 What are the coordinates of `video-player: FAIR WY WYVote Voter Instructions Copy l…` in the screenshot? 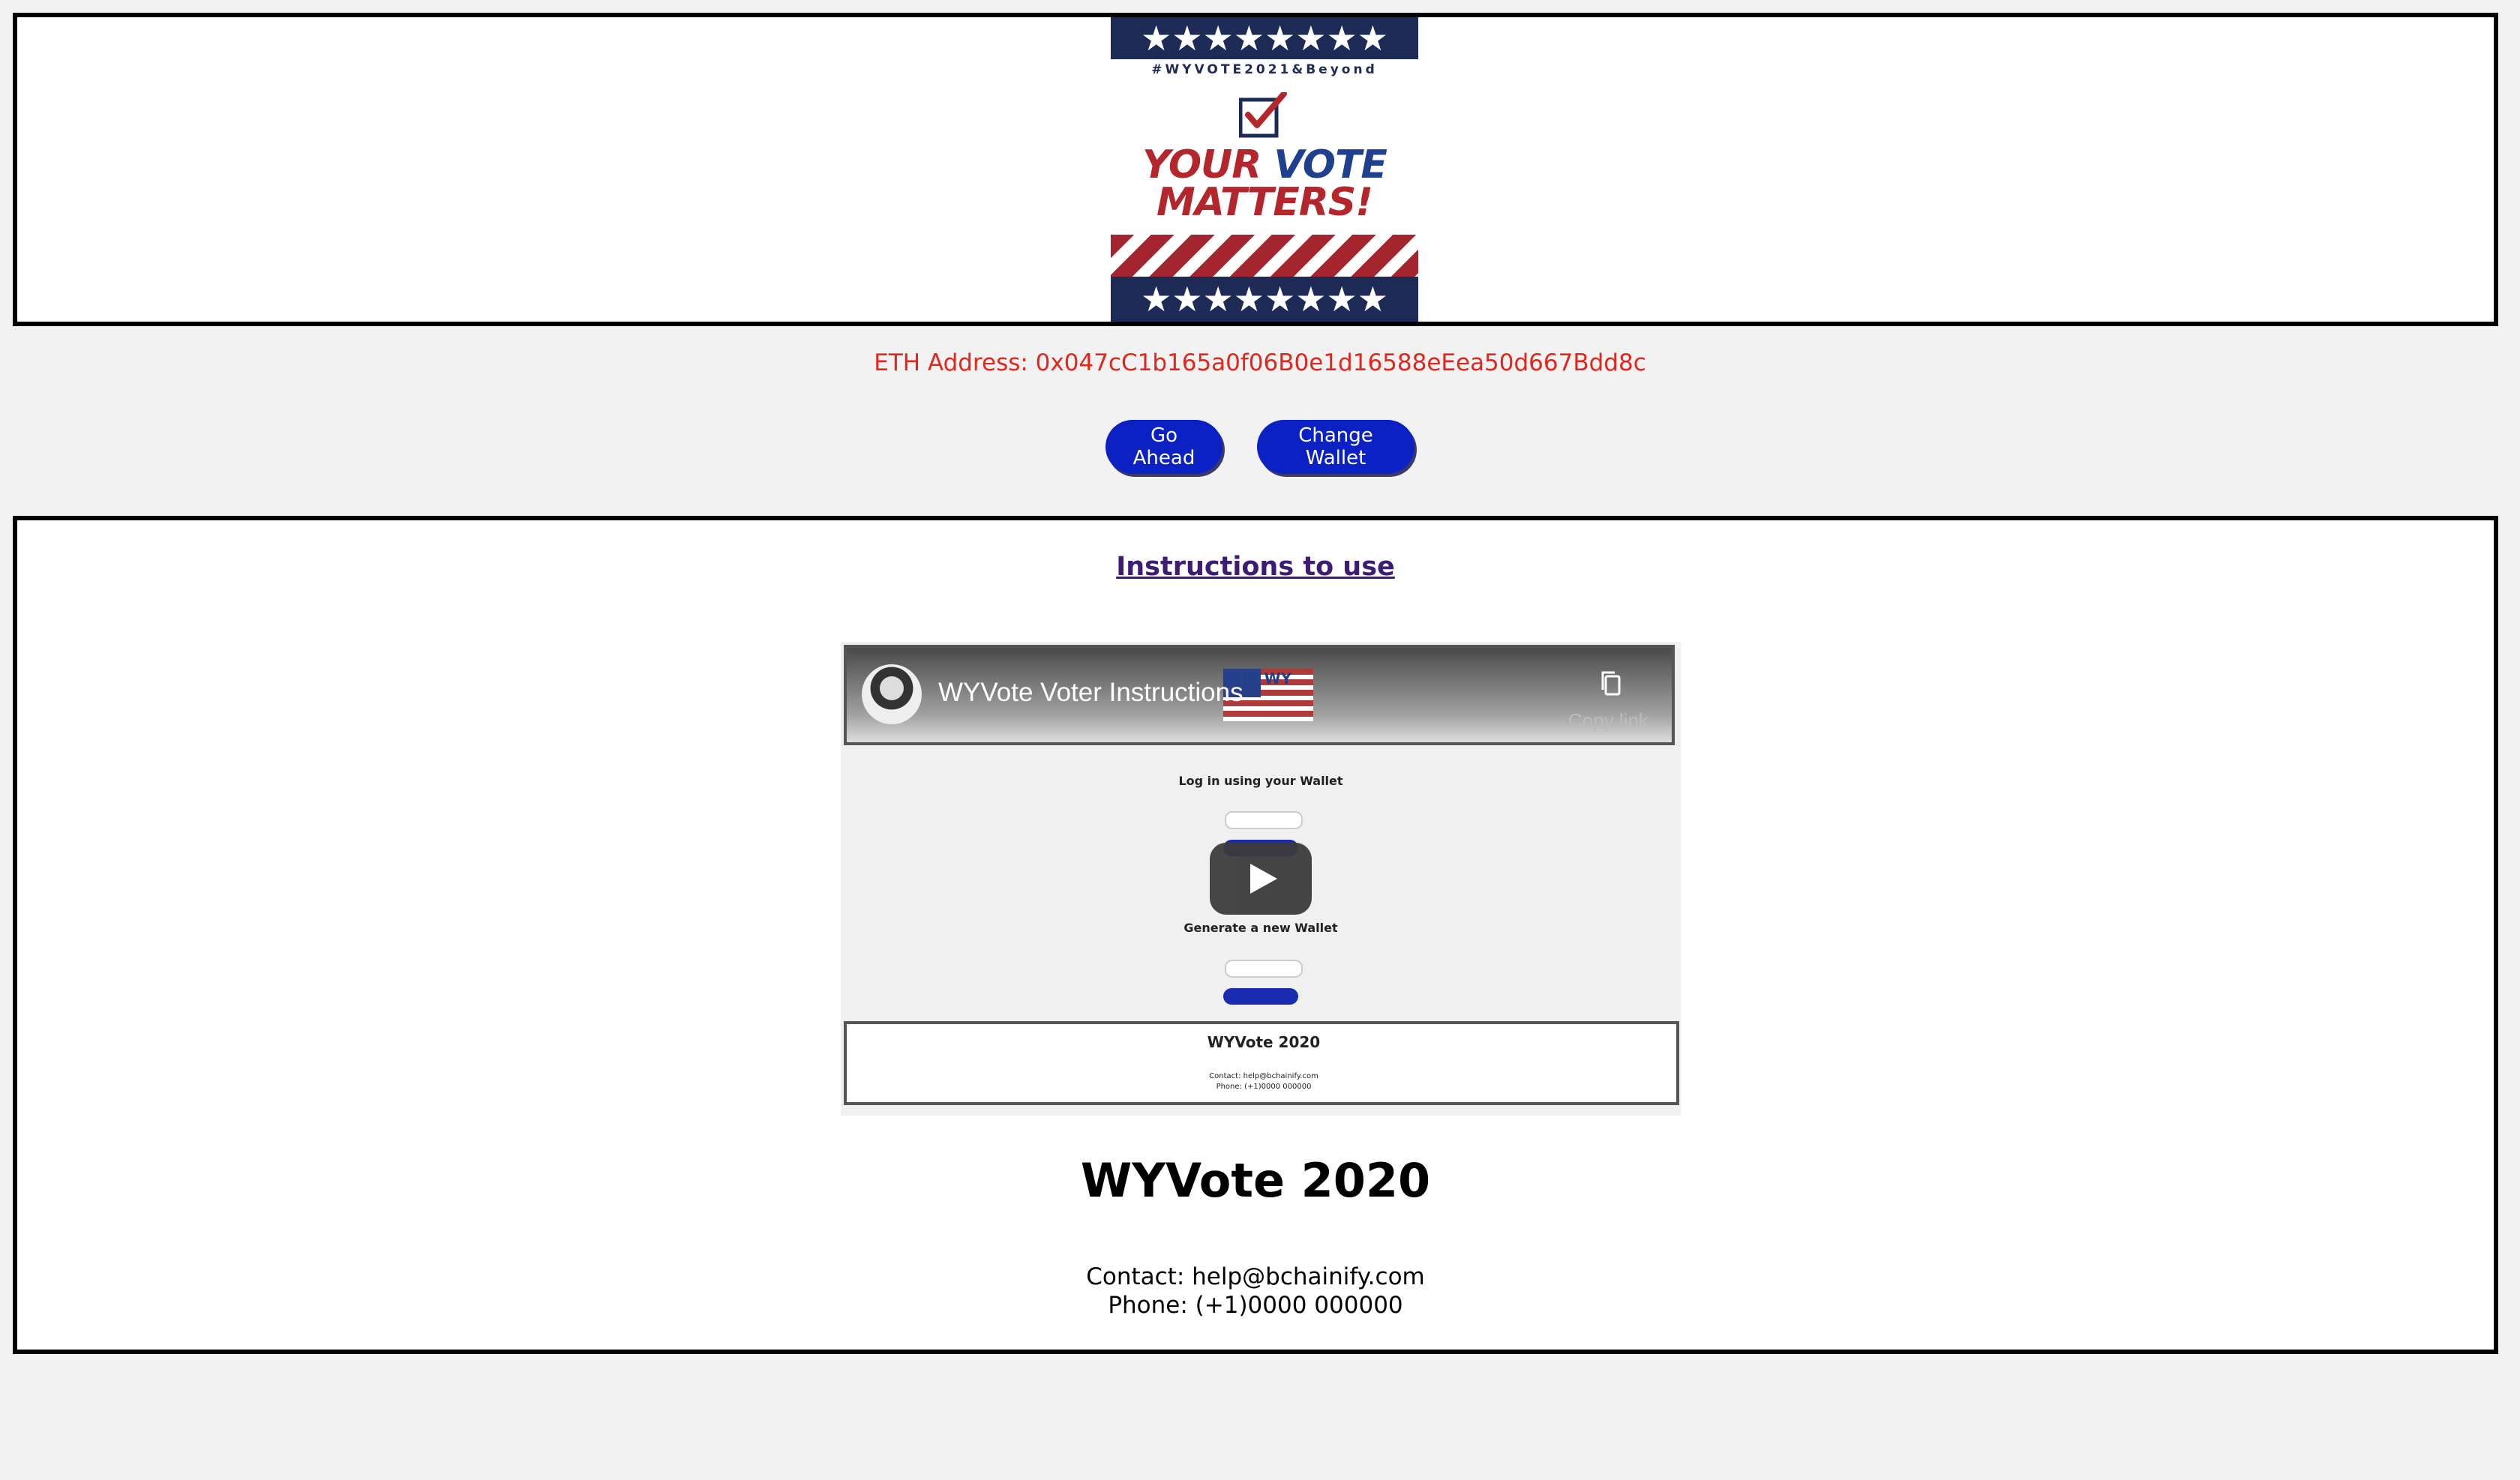 It's located at (1261, 879).